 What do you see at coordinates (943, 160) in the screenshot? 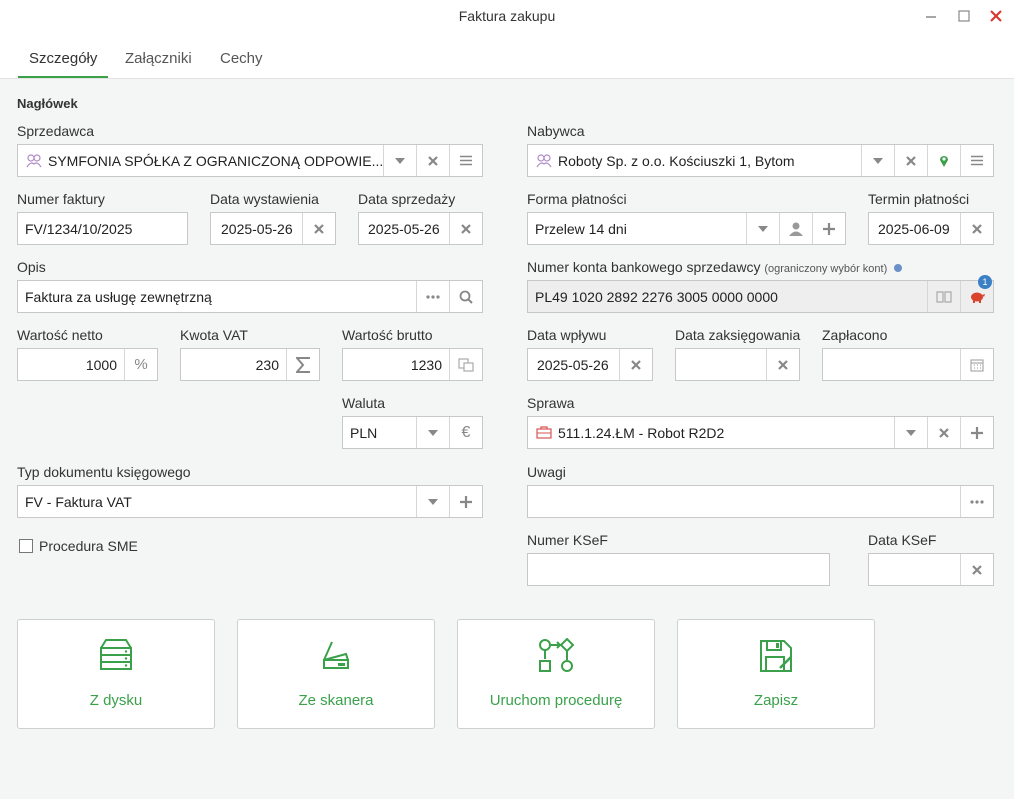
I see `buyer-location-button` at bounding box center [943, 160].